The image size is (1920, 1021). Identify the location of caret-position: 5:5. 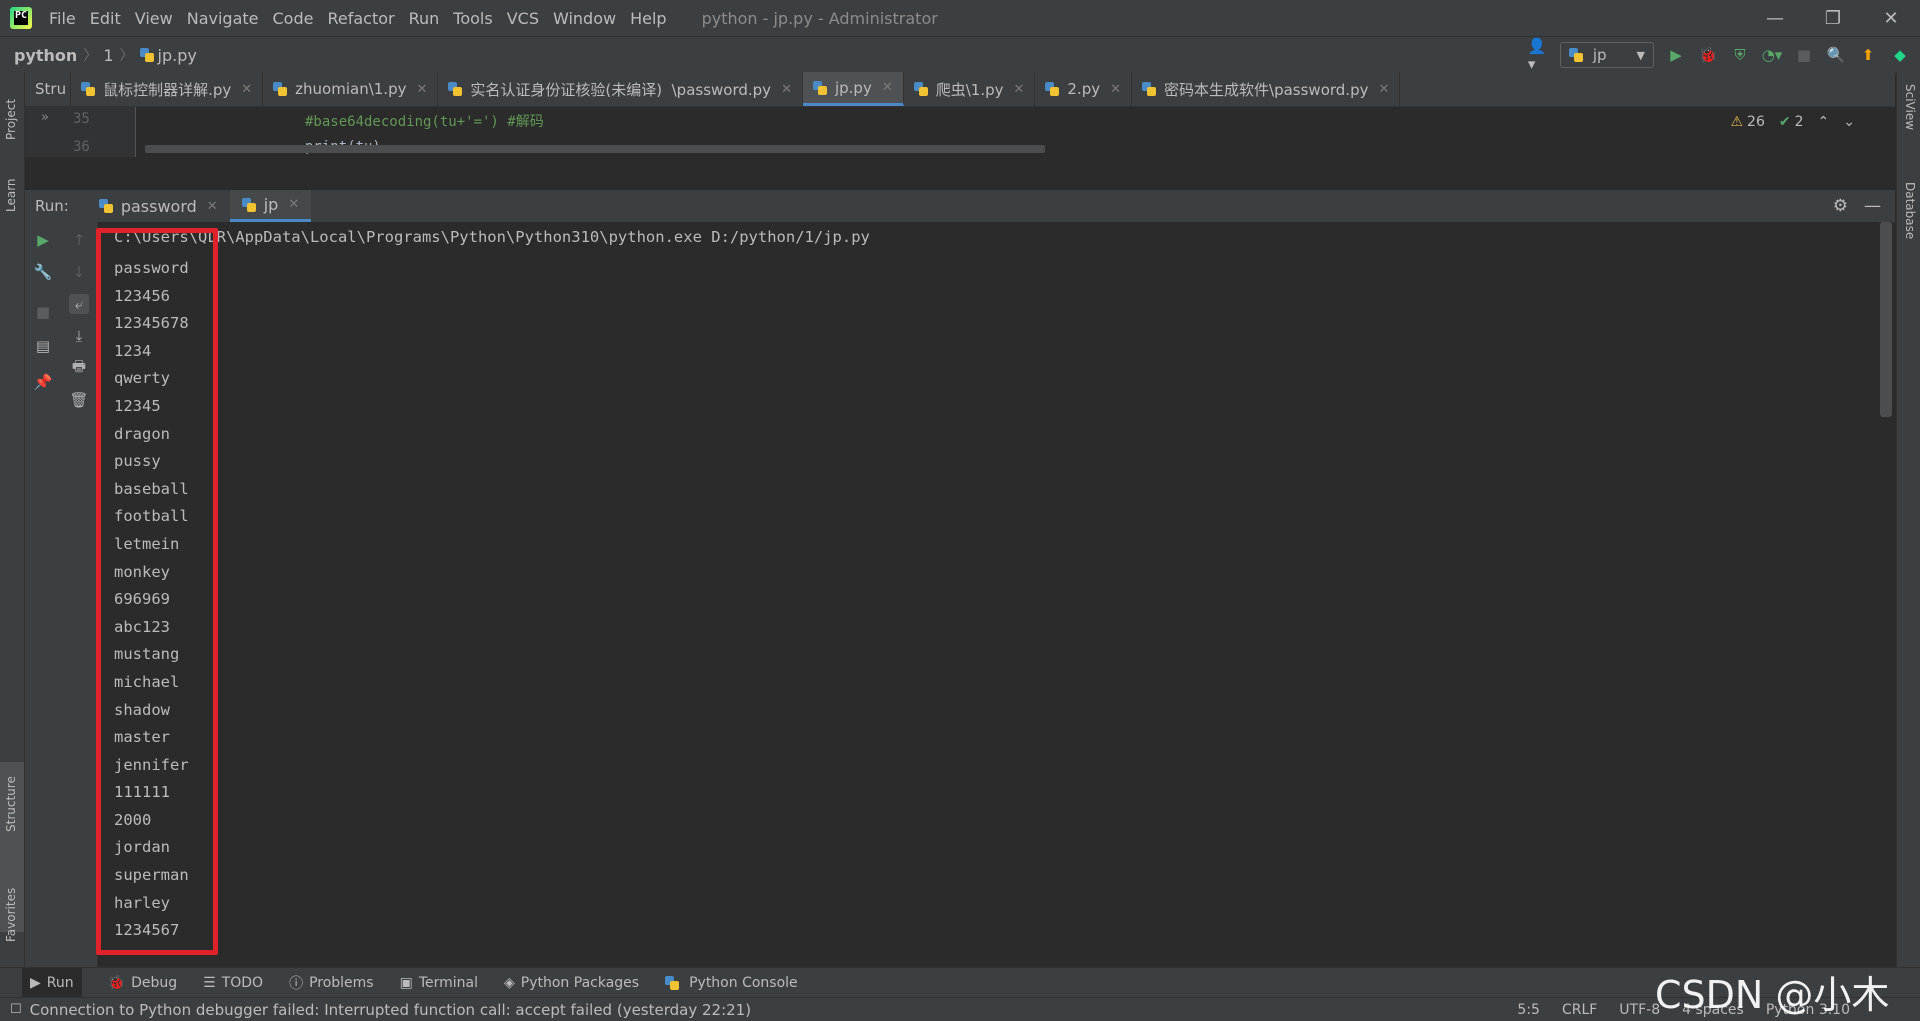
(1528, 1010).